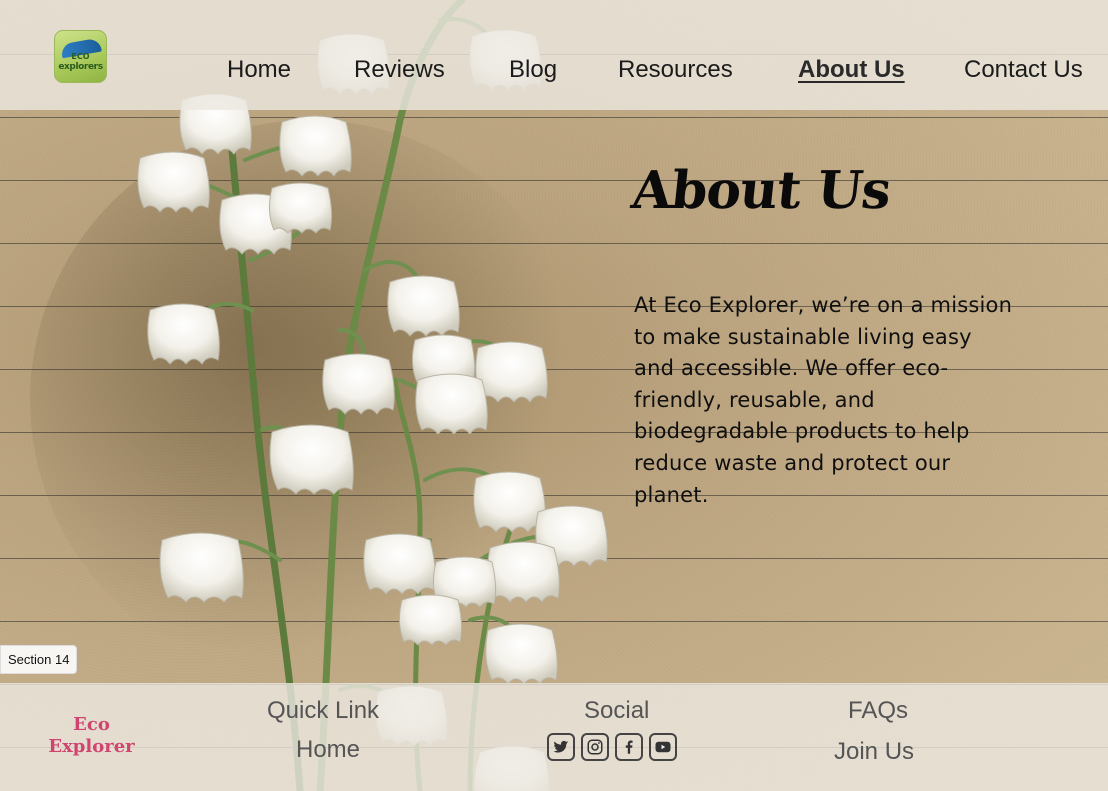 This screenshot has width=1108, height=791. Describe the element at coordinates (851, 70) in the screenshot. I see `nav-about-us: About Us` at that location.